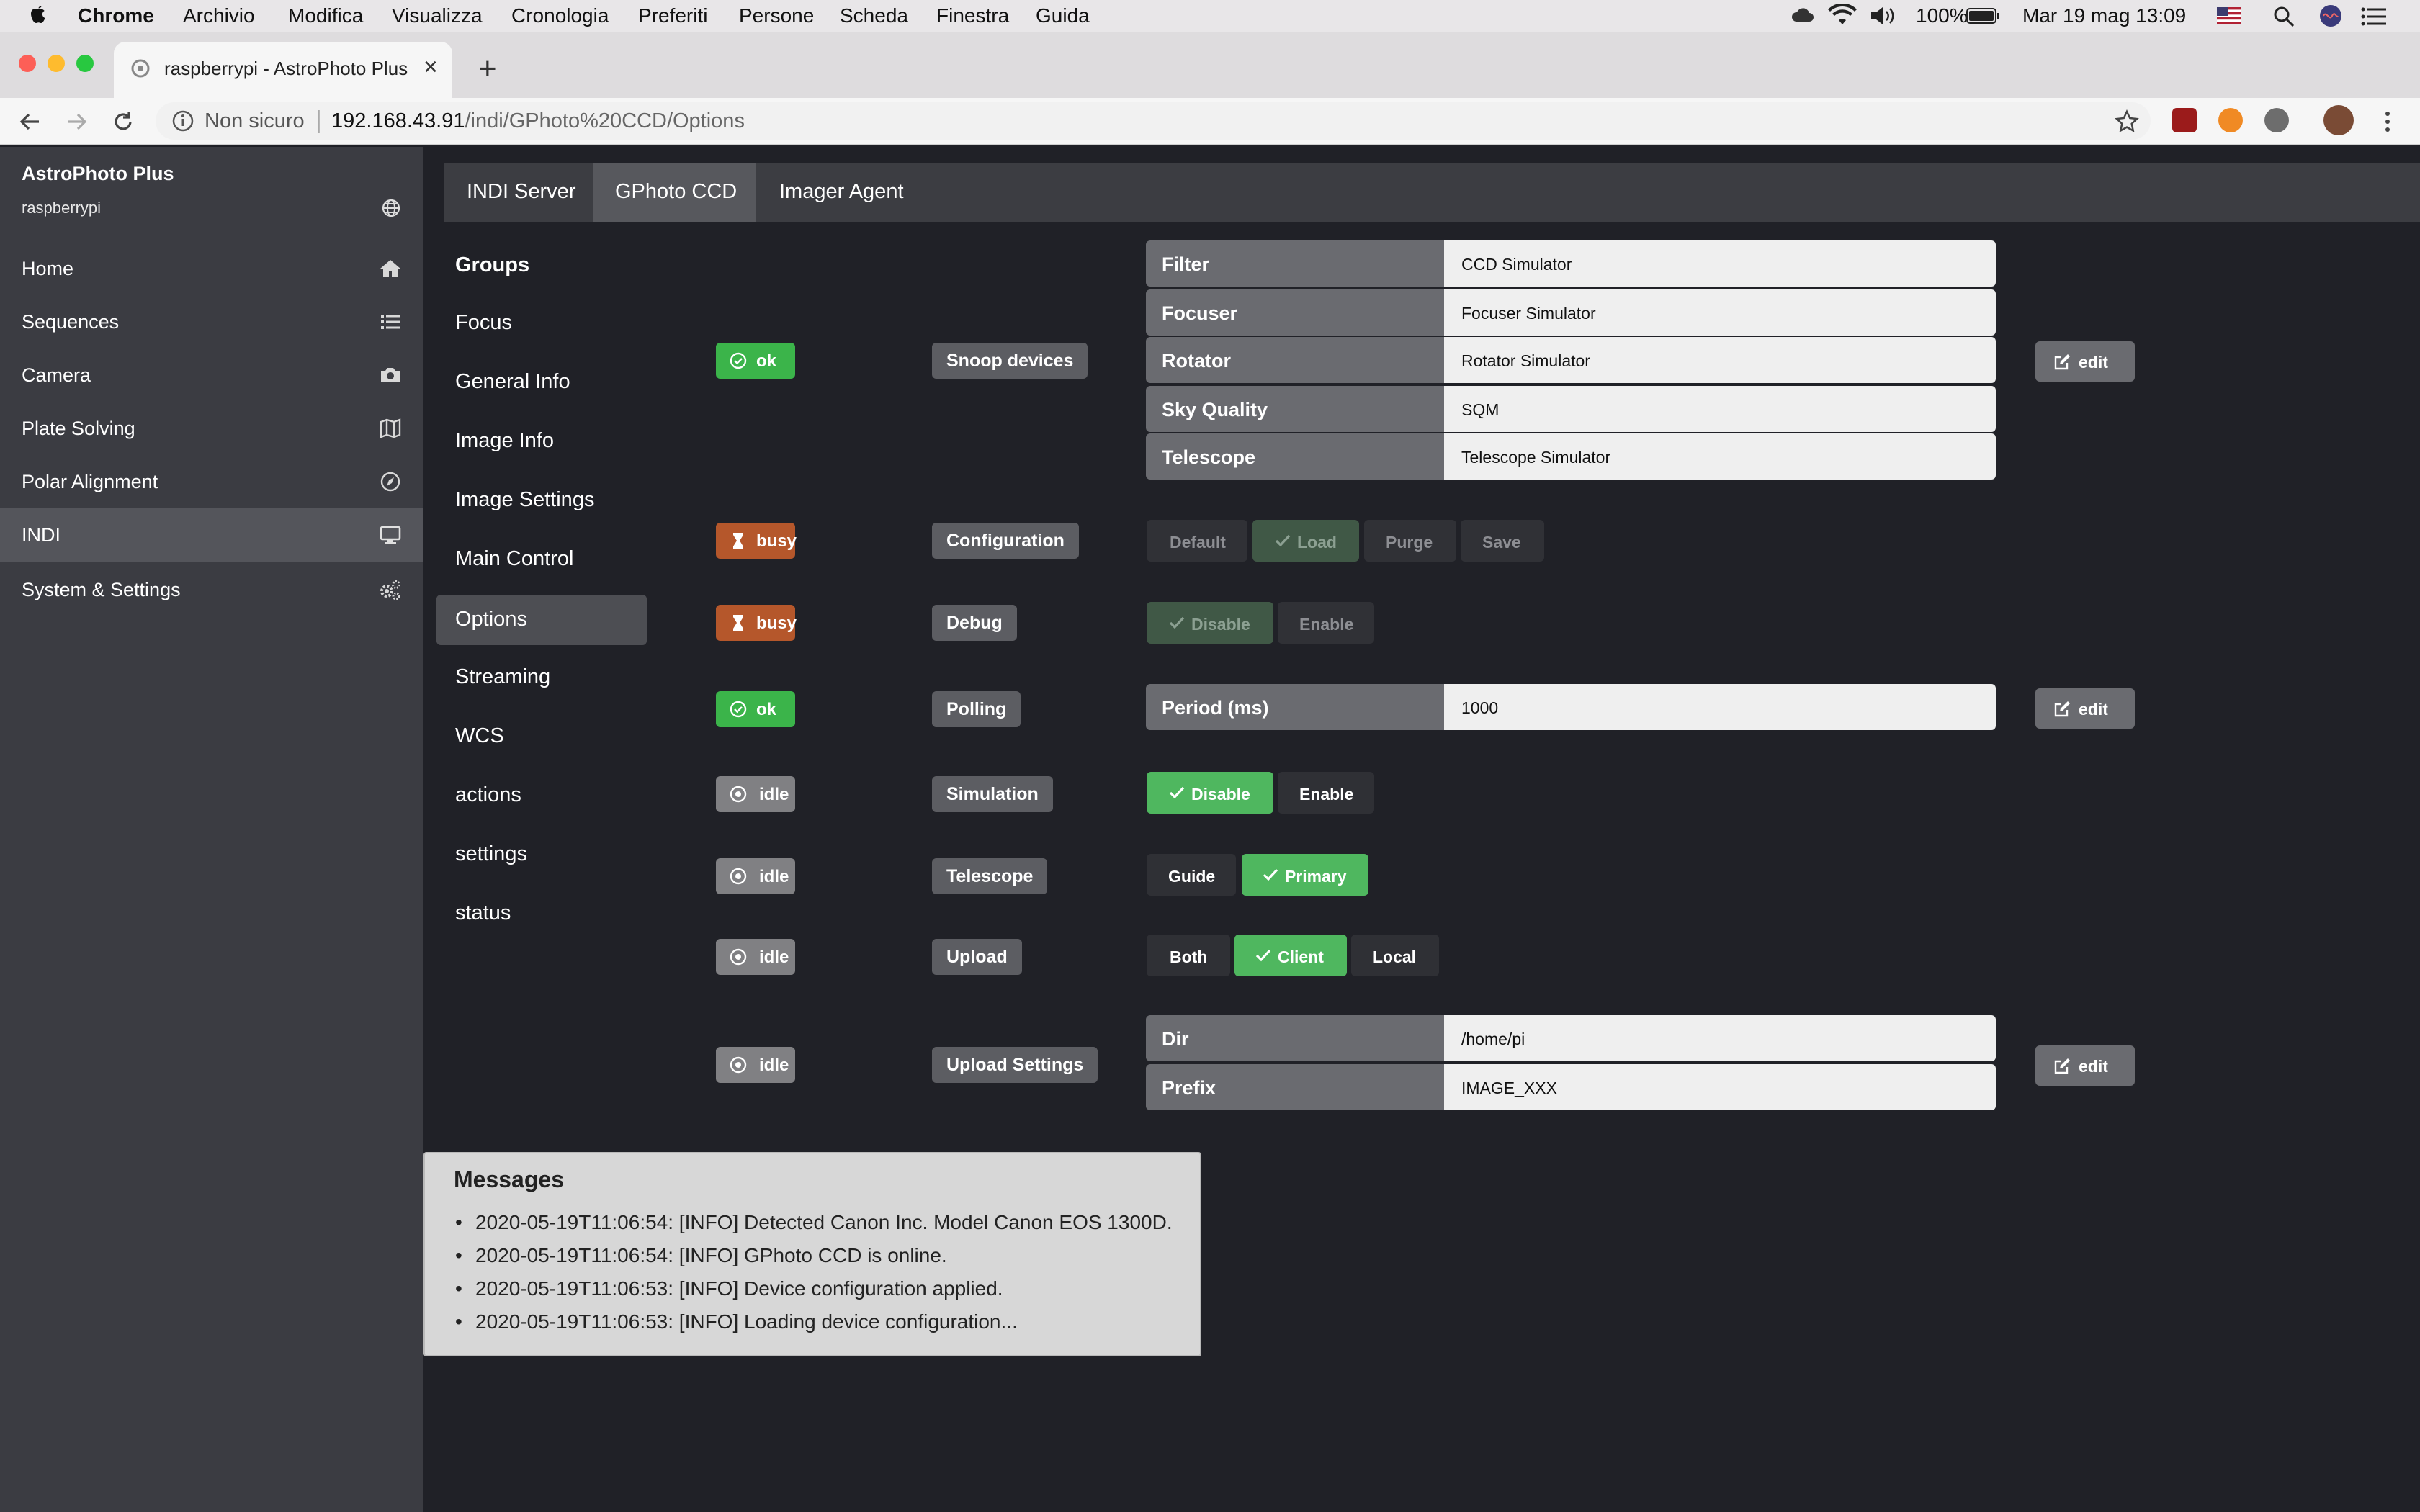 The width and height of the screenshot is (2420, 1512). What do you see at coordinates (1525, 360) in the screenshot?
I see `field-value: Rotator Simulator` at bounding box center [1525, 360].